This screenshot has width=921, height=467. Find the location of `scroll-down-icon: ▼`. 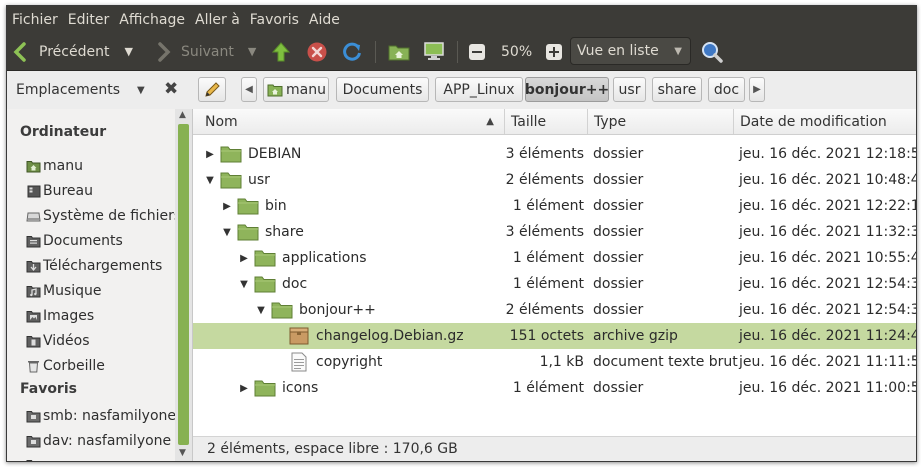

scroll-down-icon: ▼ is located at coordinates (182, 453).